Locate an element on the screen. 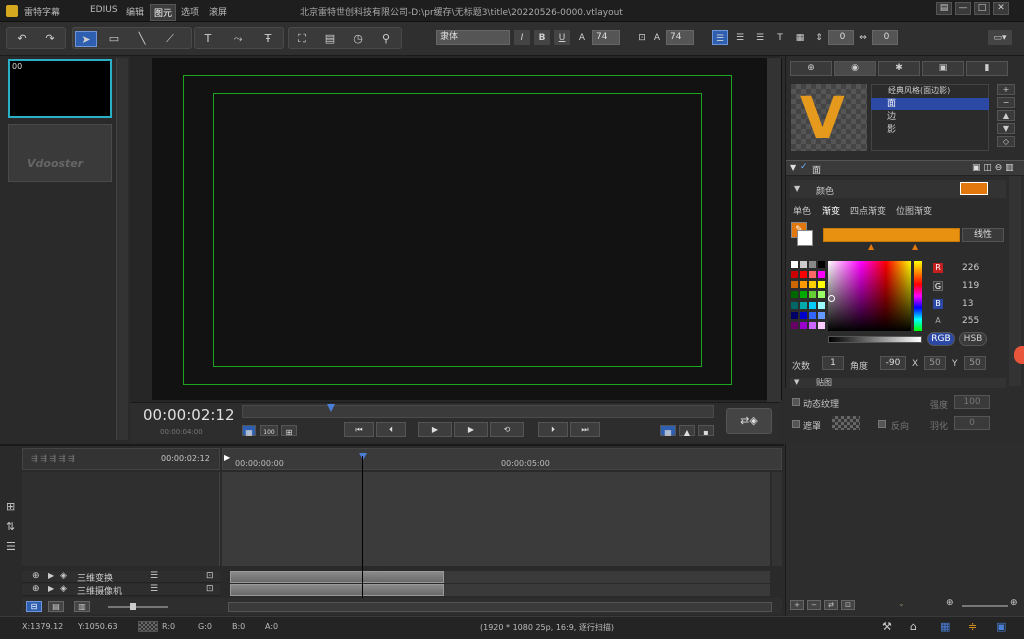 This screenshot has width=1024, height=639. minimize-button: — is located at coordinates (963, 8).